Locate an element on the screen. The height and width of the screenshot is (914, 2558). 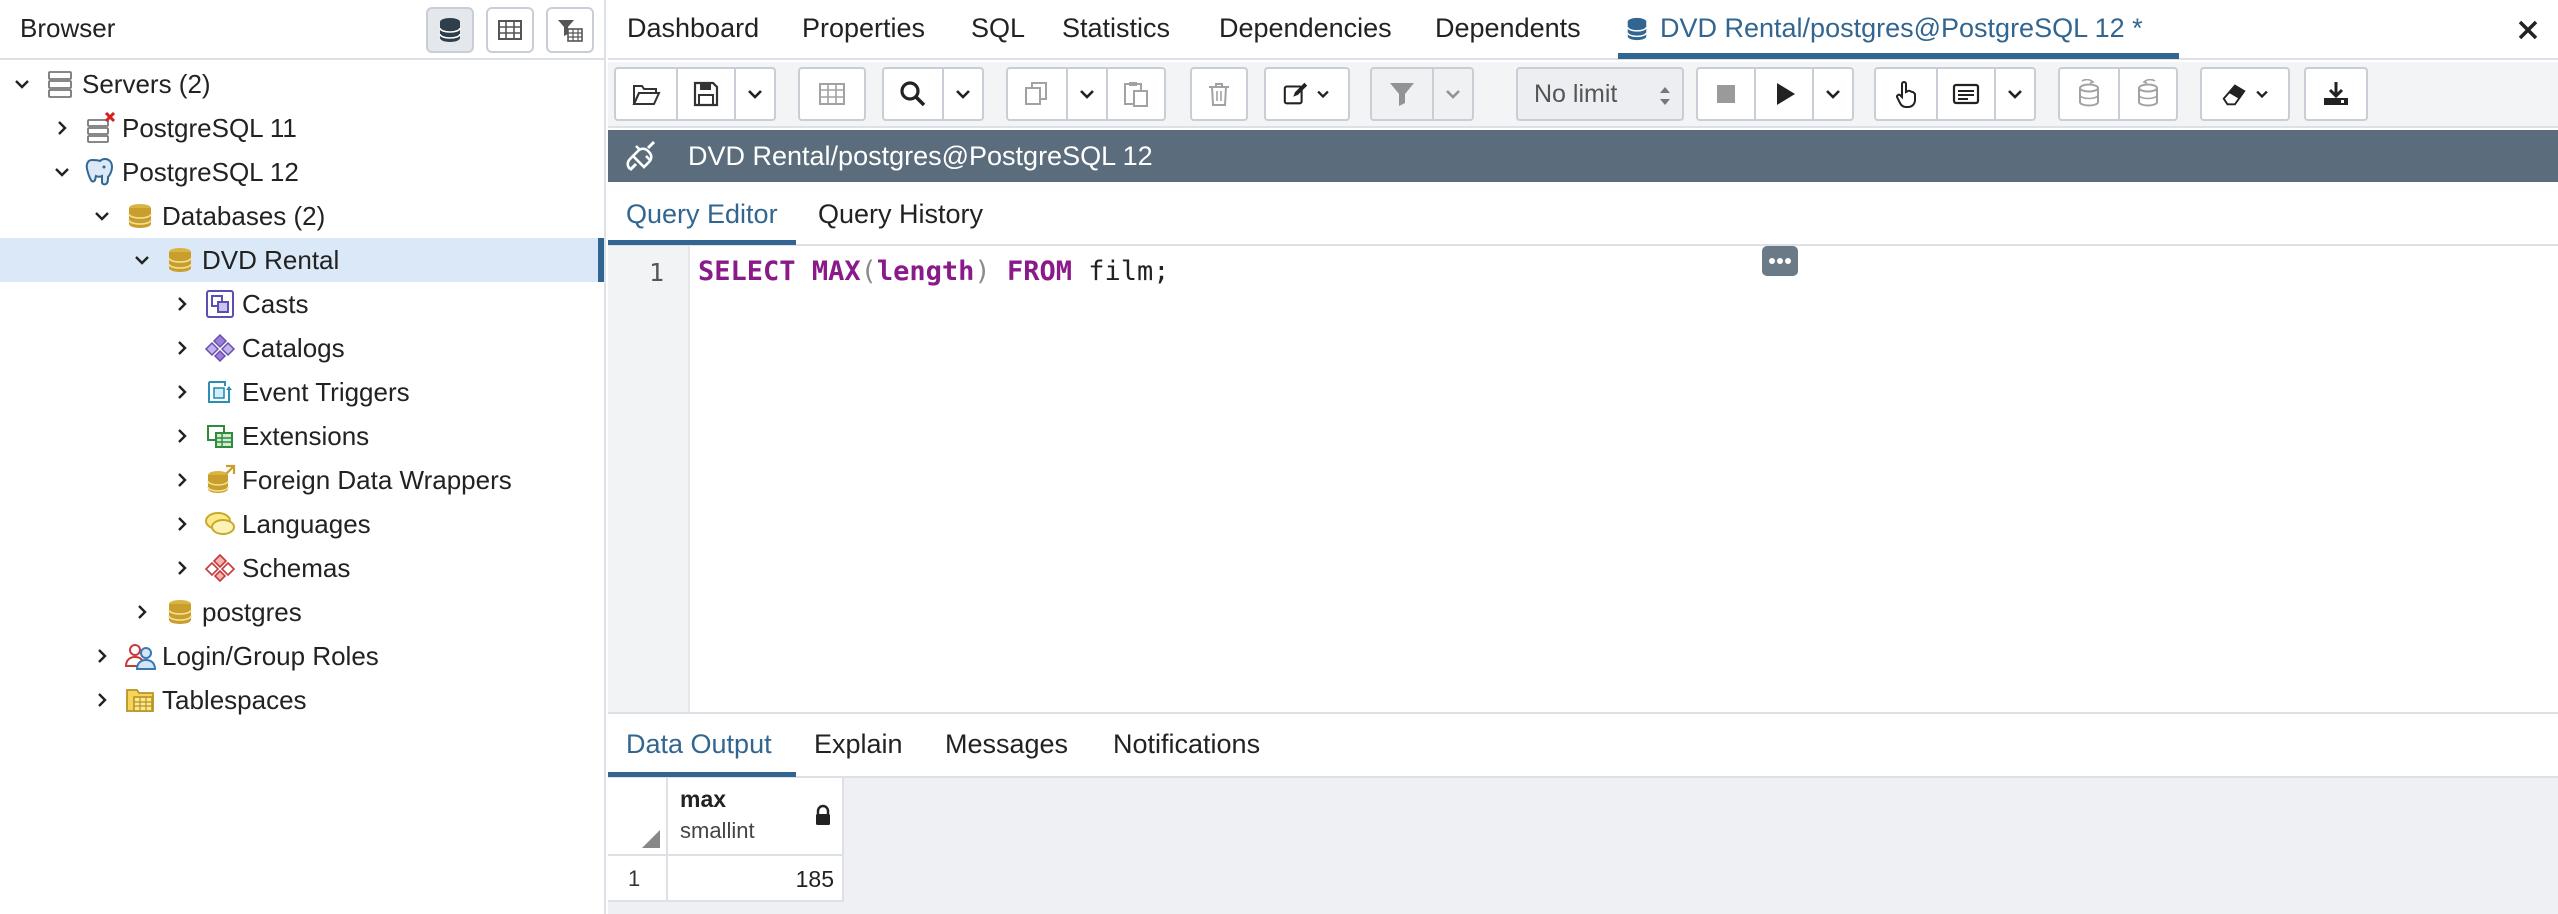
tree-item-event-triggers: Event Triggers is located at coordinates (302, 392).